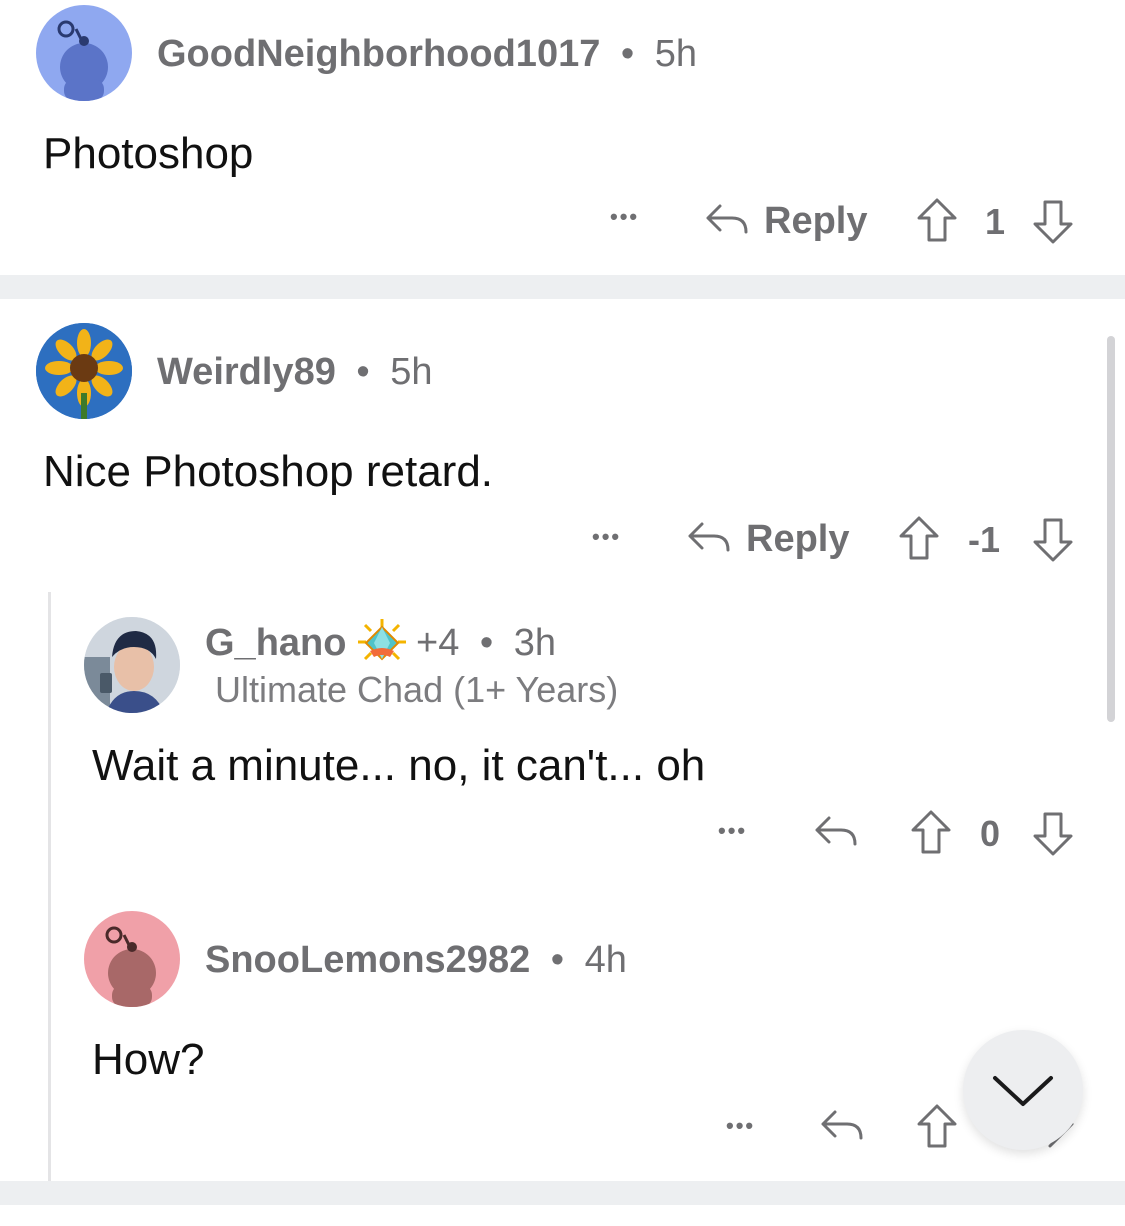 The height and width of the screenshot is (1226, 1125). I want to click on comment-author: G_hano, so click(275, 643).